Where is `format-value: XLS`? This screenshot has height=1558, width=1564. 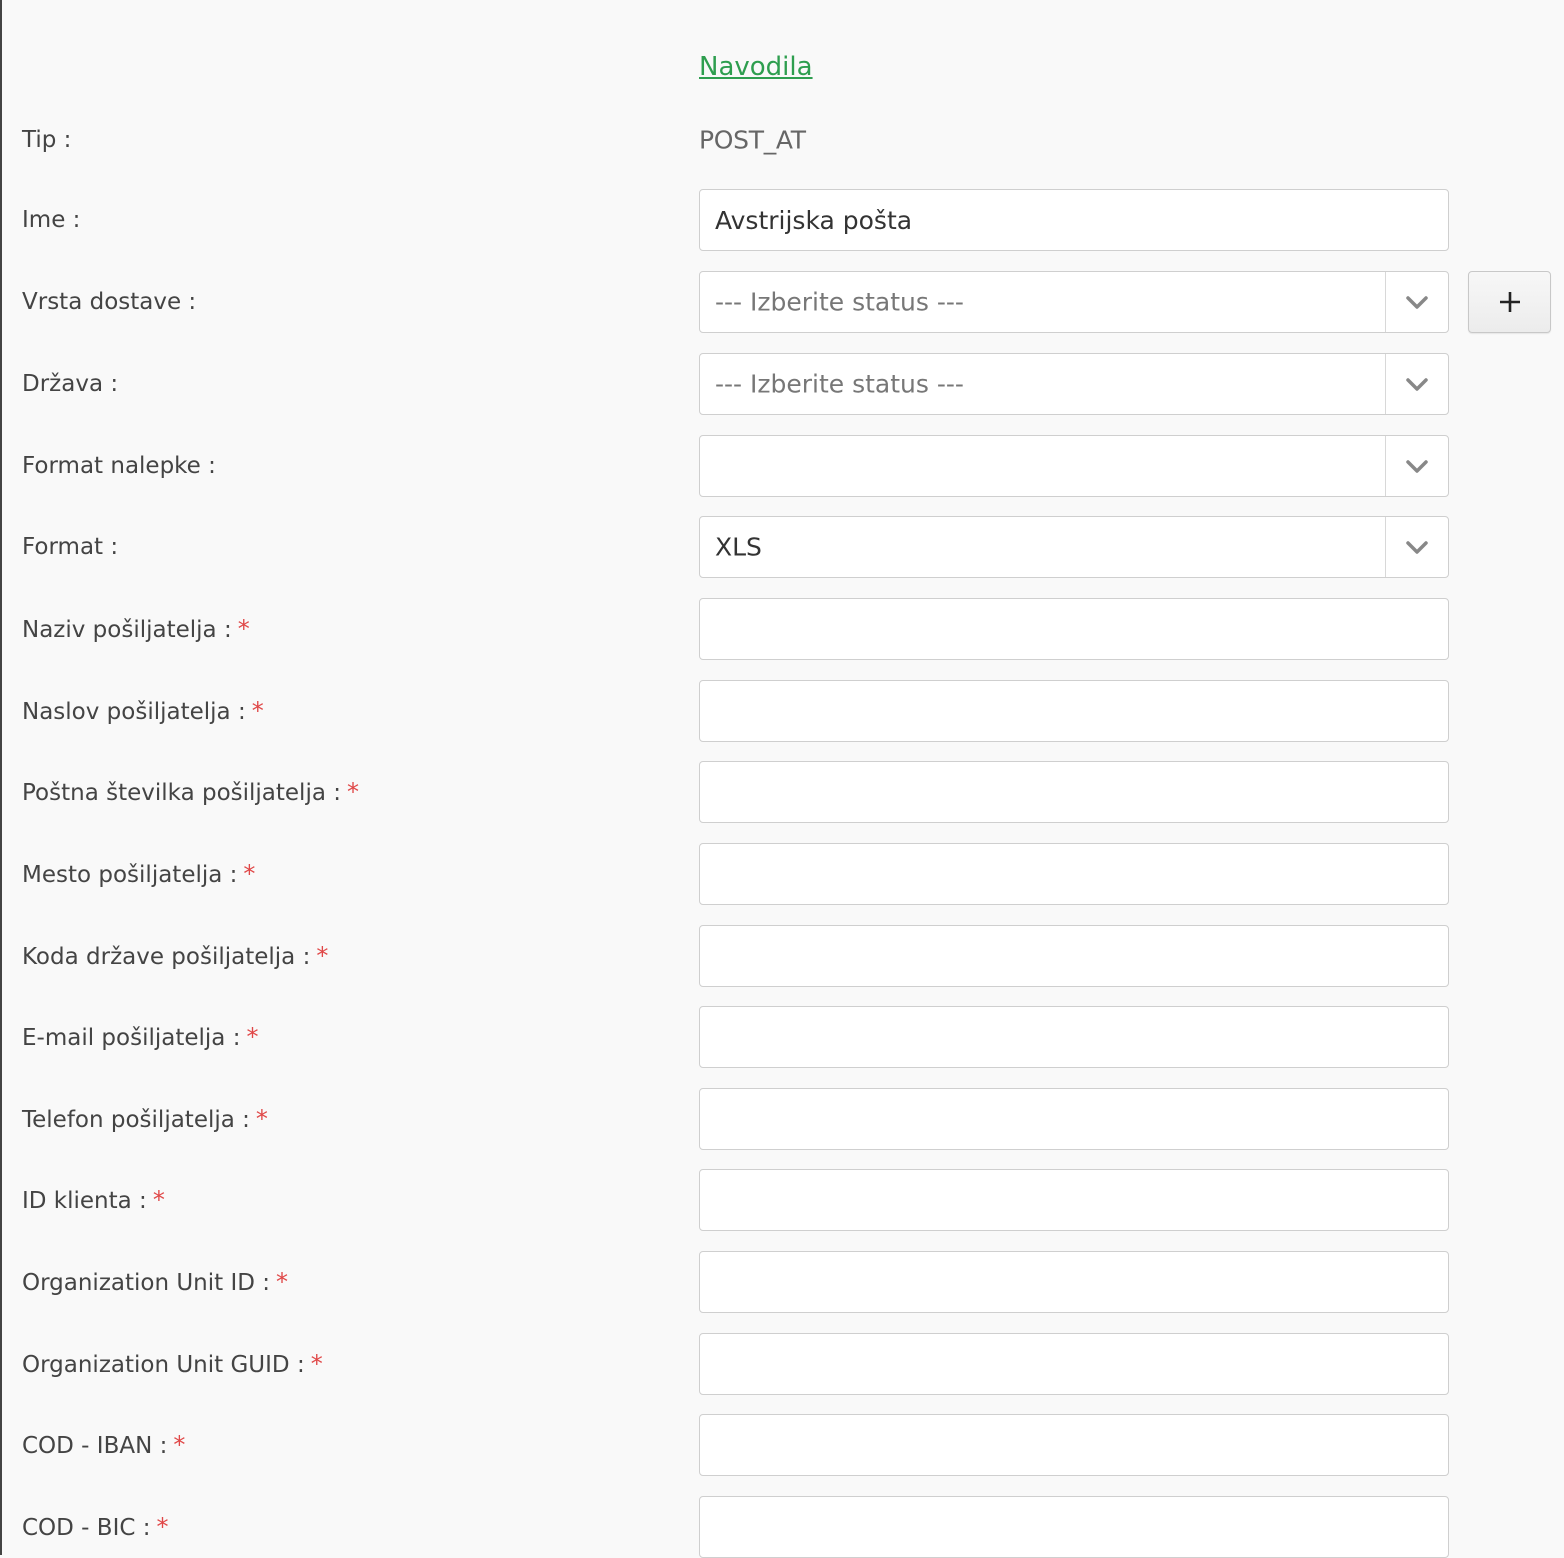
format-value: XLS is located at coordinates (738, 547).